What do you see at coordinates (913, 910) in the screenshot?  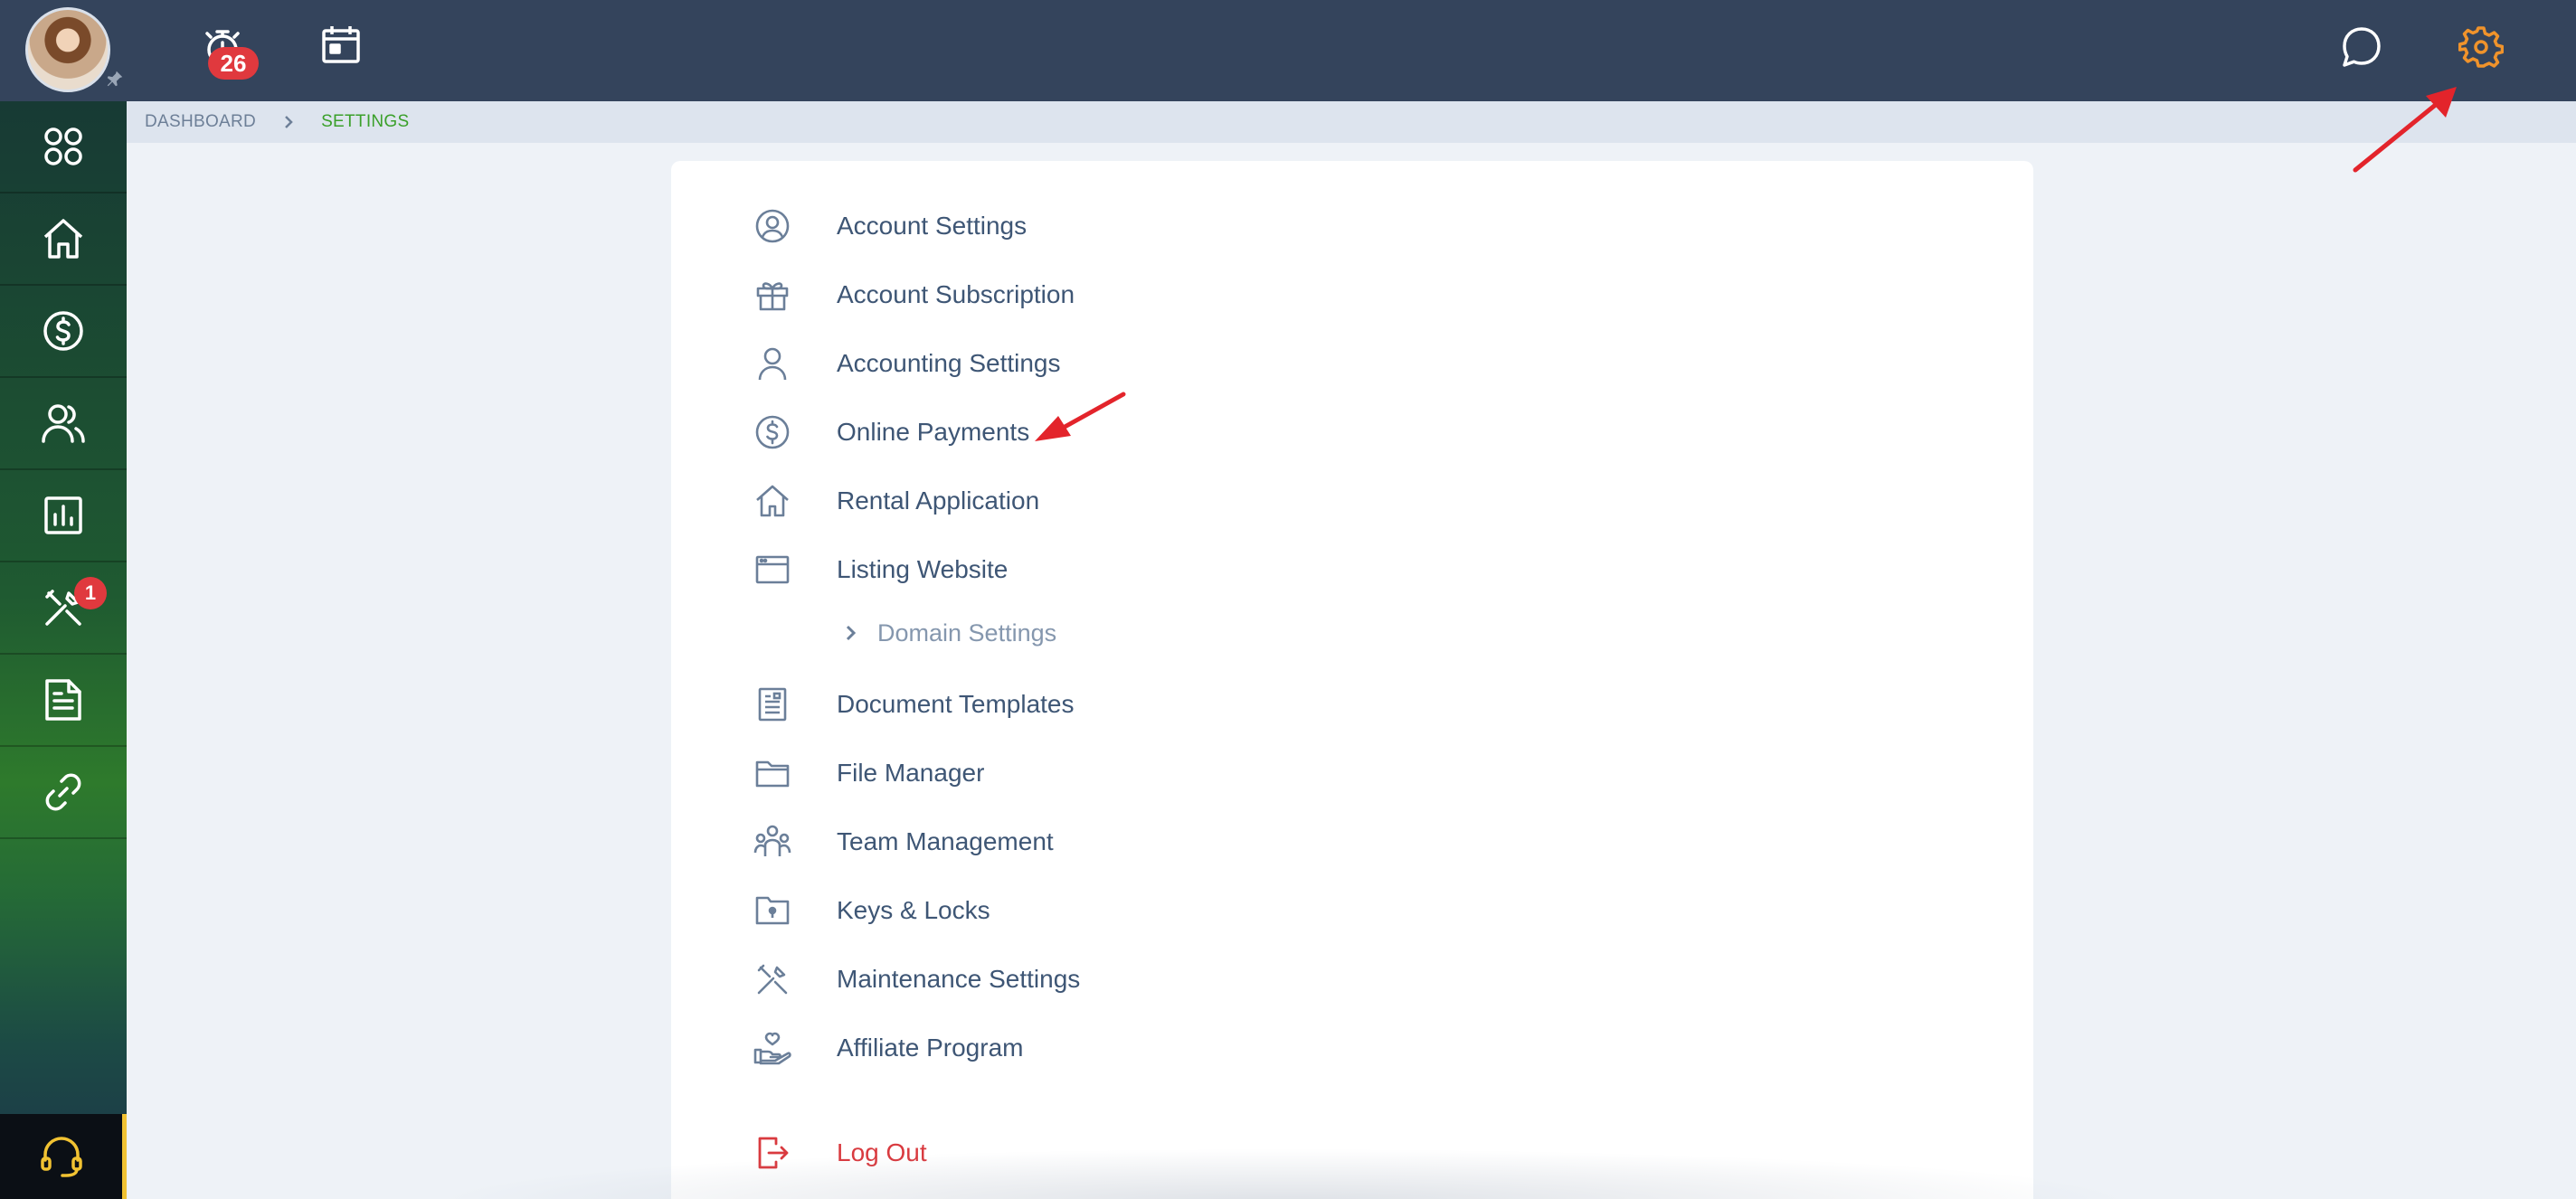 I see `menu-label: Keys & Locks` at bounding box center [913, 910].